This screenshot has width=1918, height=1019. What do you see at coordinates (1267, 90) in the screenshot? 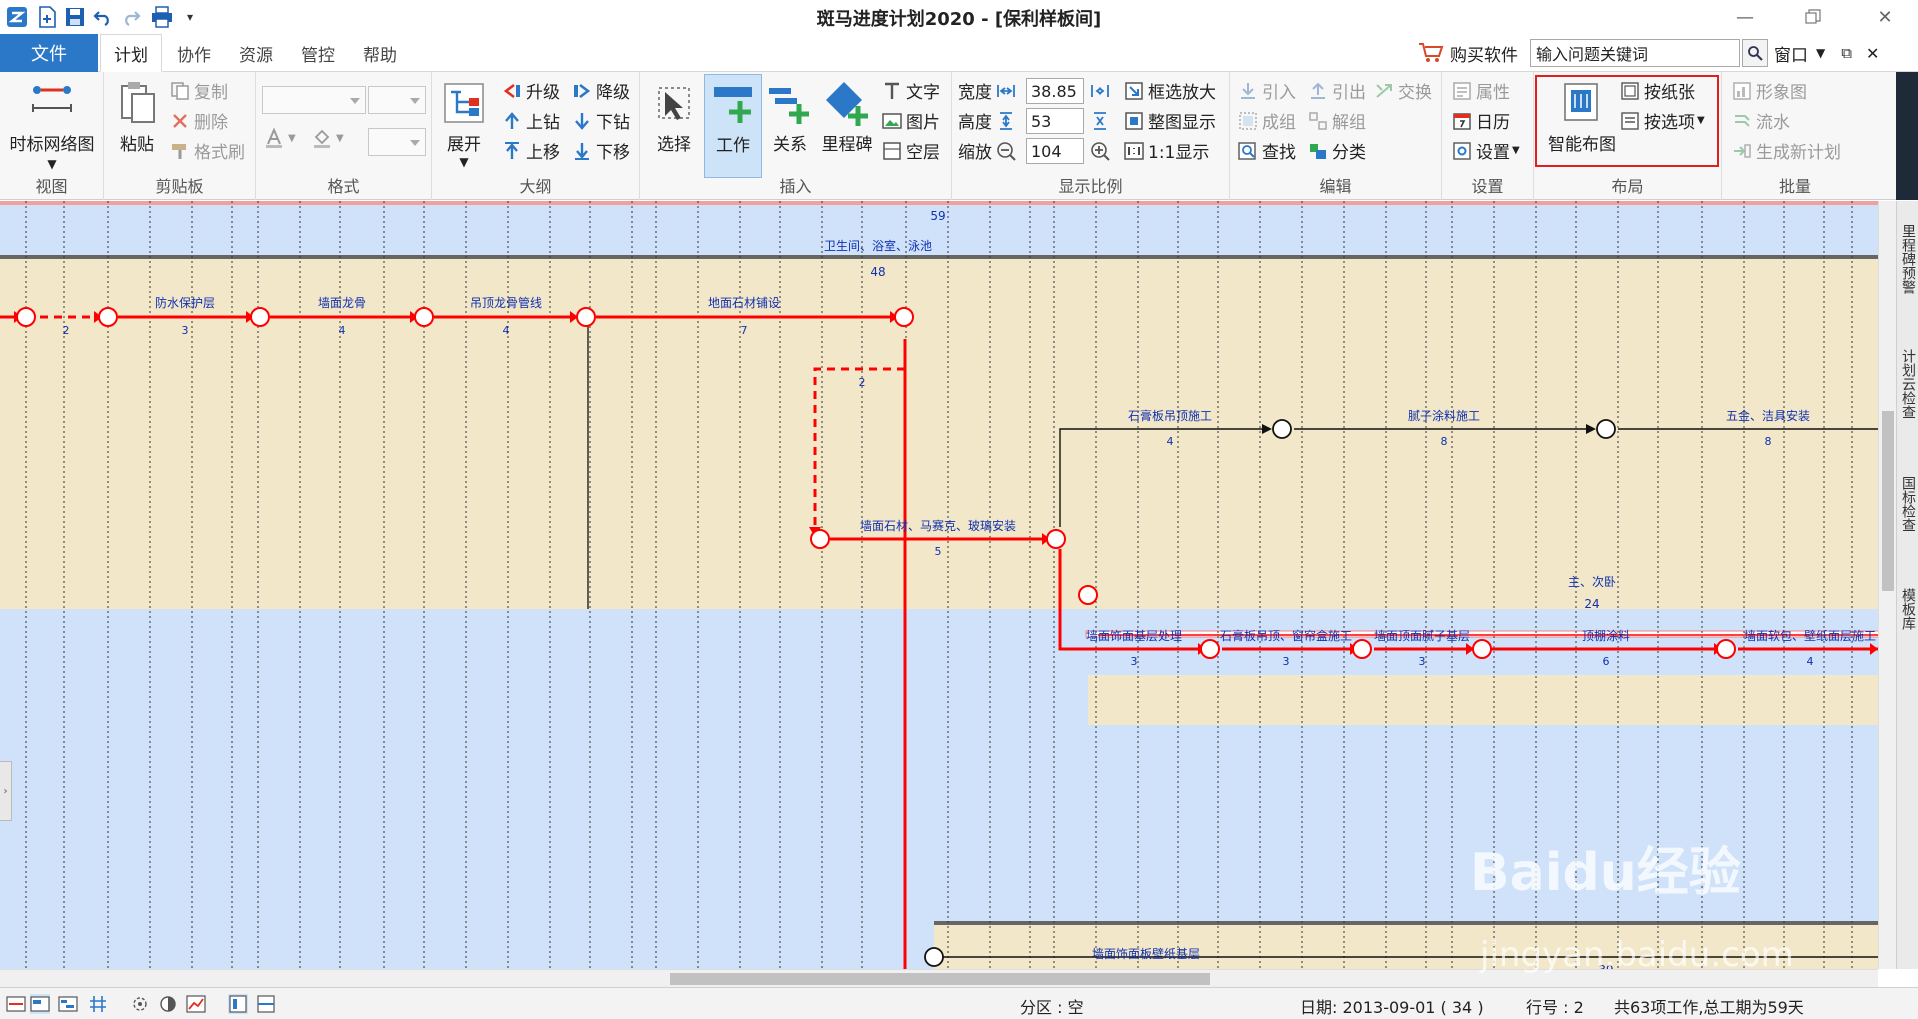
I see `import-button: 引入` at bounding box center [1267, 90].